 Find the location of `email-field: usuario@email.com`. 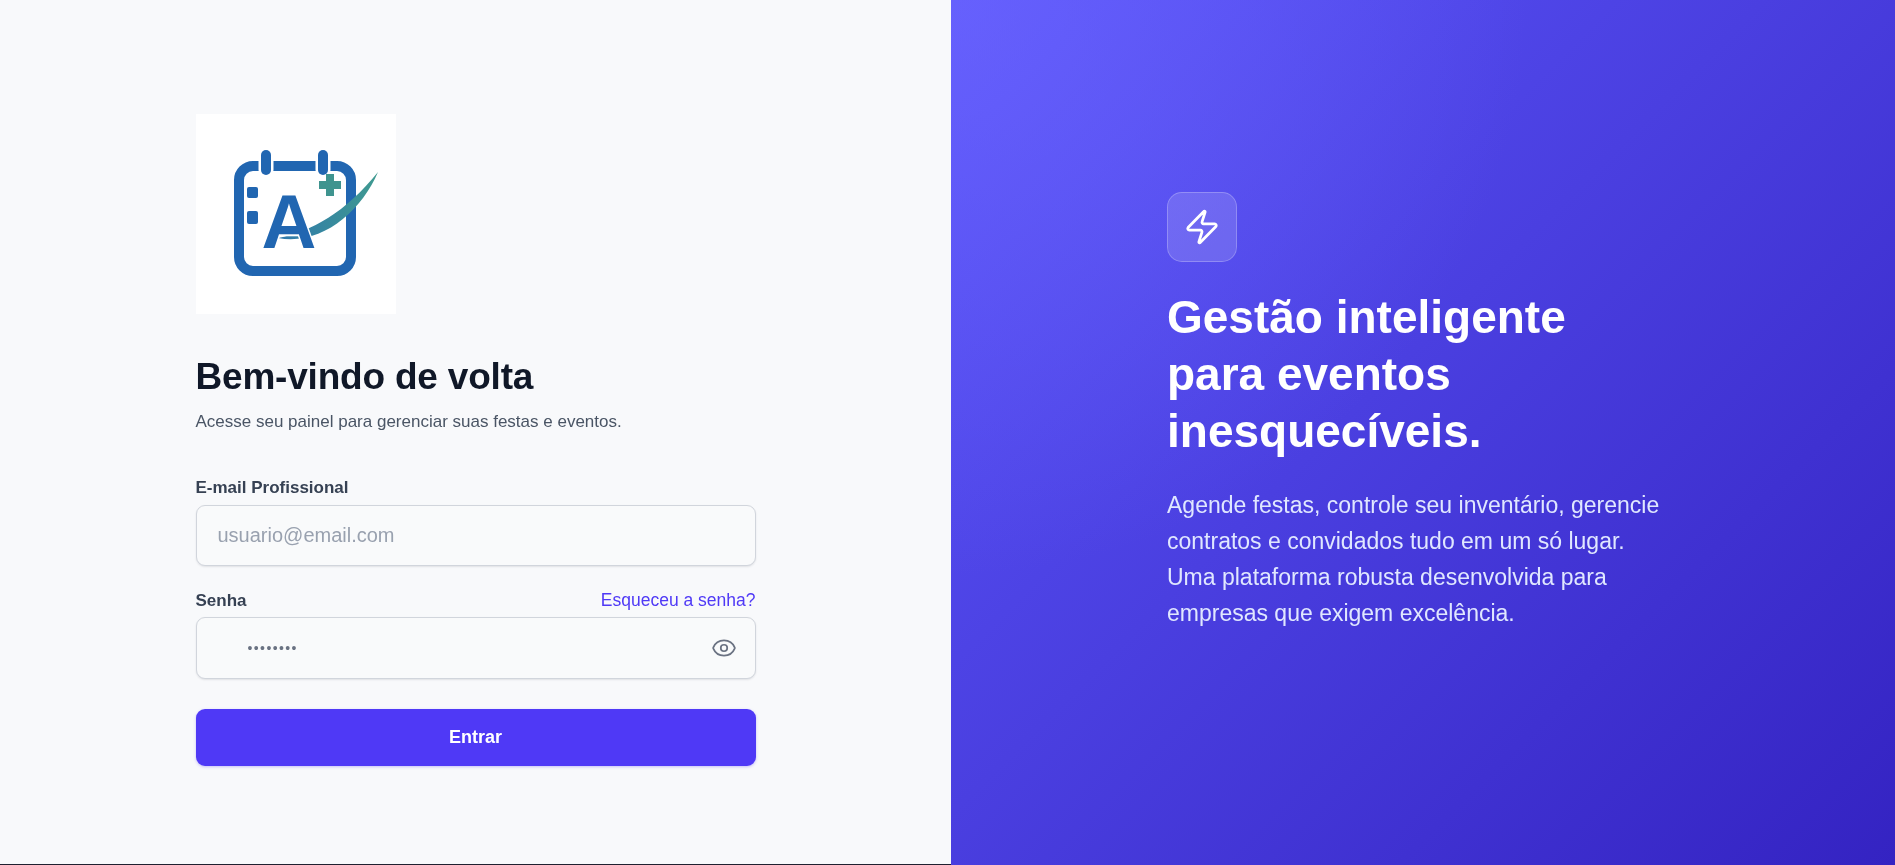

email-field: usuario@email.com is located at coordinates (475, 535).